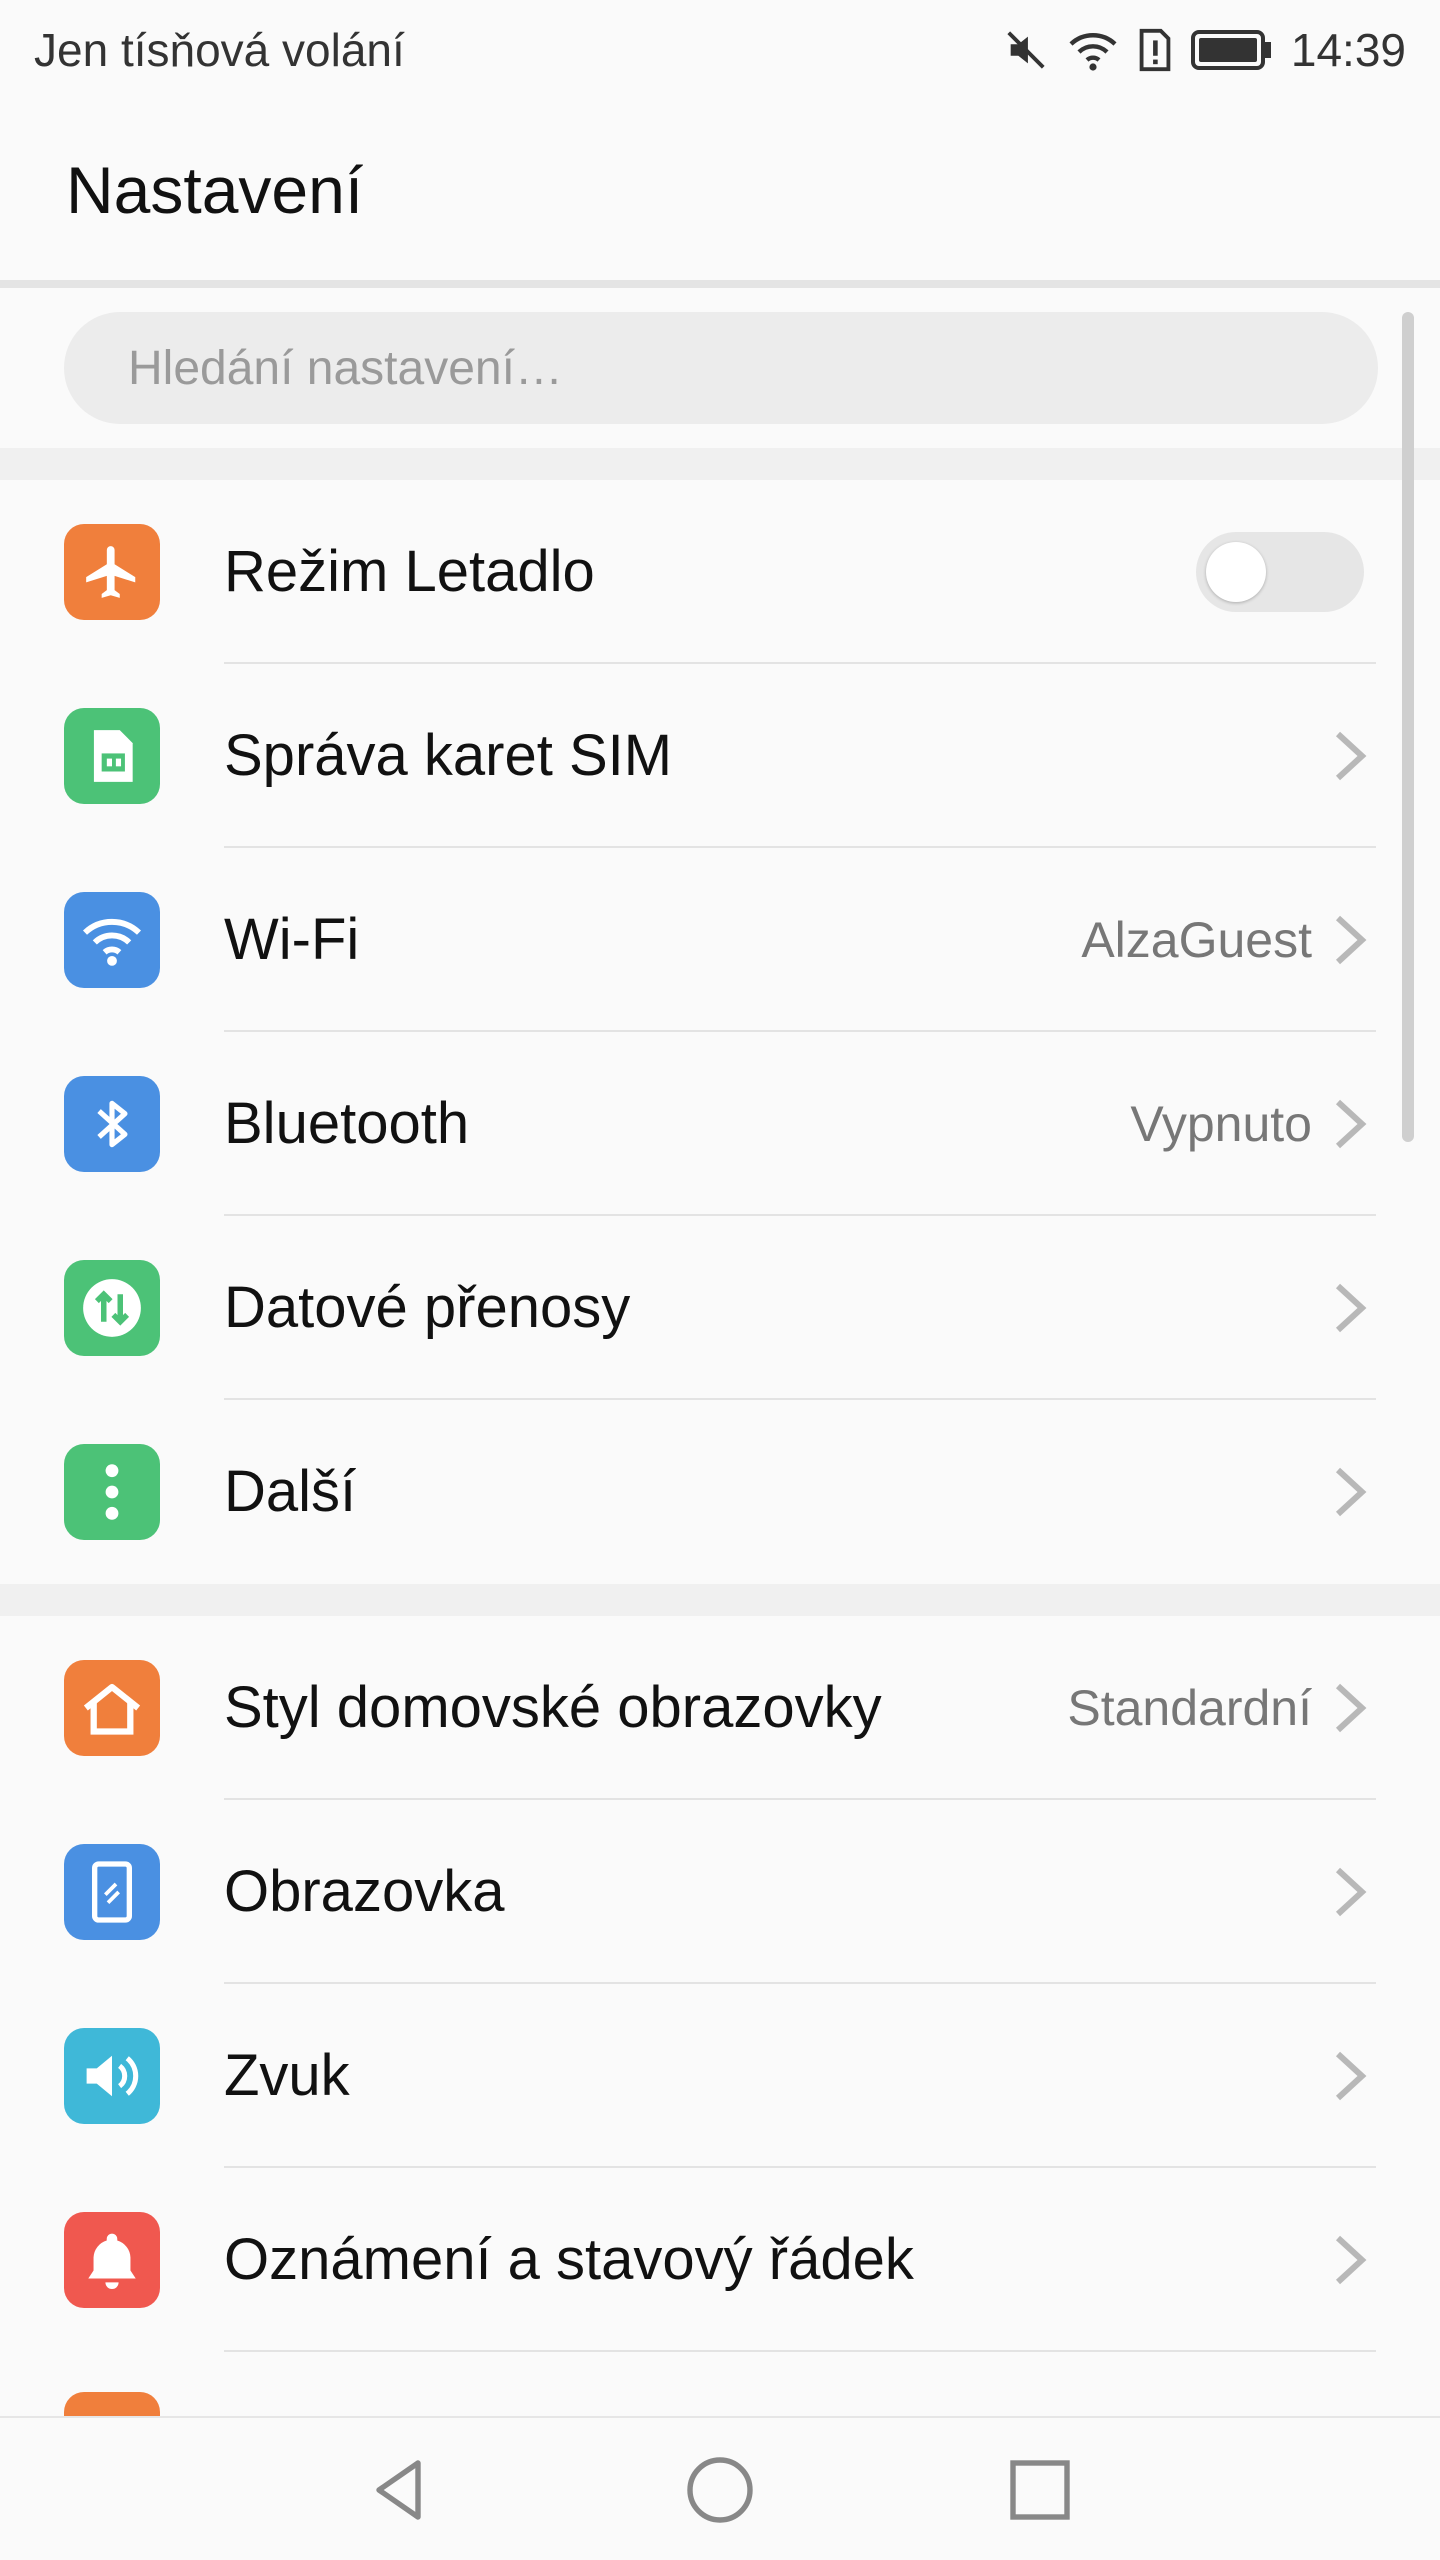  Describe the element at coordinates (292, 939) in the screenshot. I see `settings-item-label: Wi-Fi` at that location.